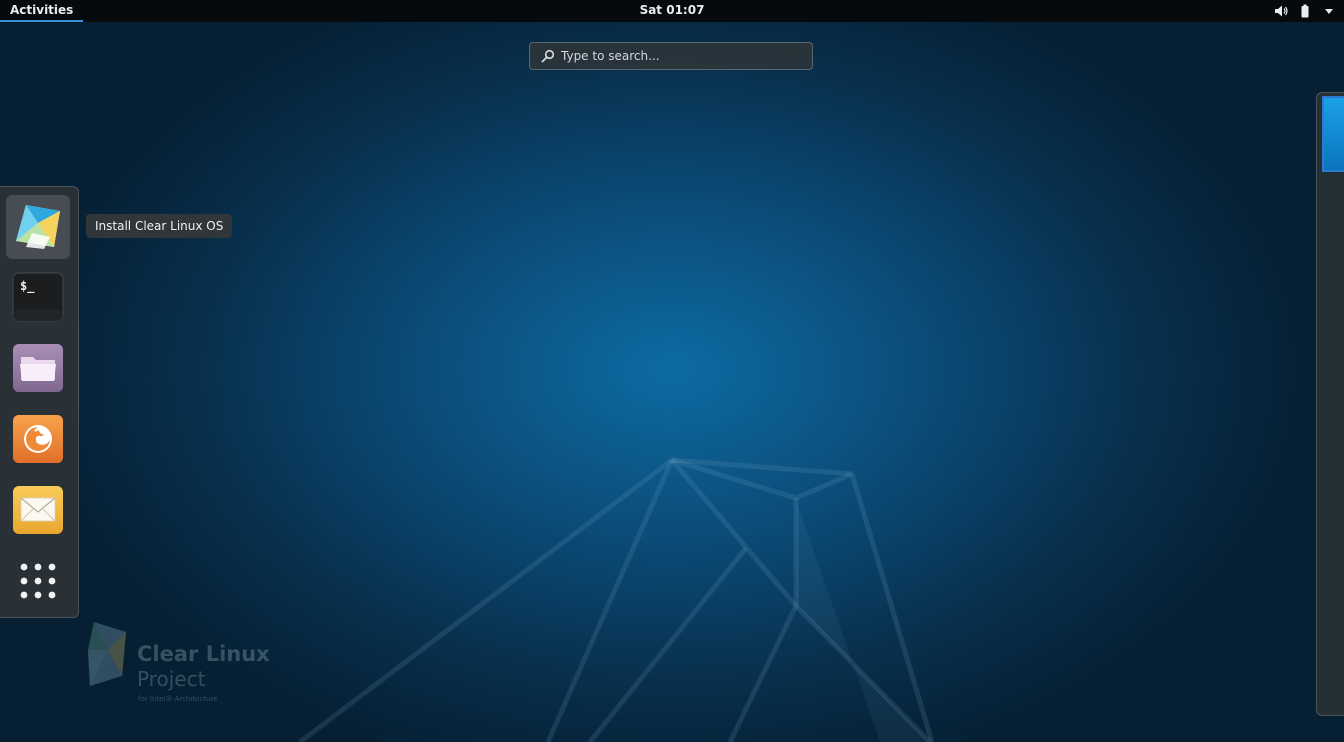 The width and height of the screenshot is (1344, 742). I want to click on search-box, so click(671, 56).